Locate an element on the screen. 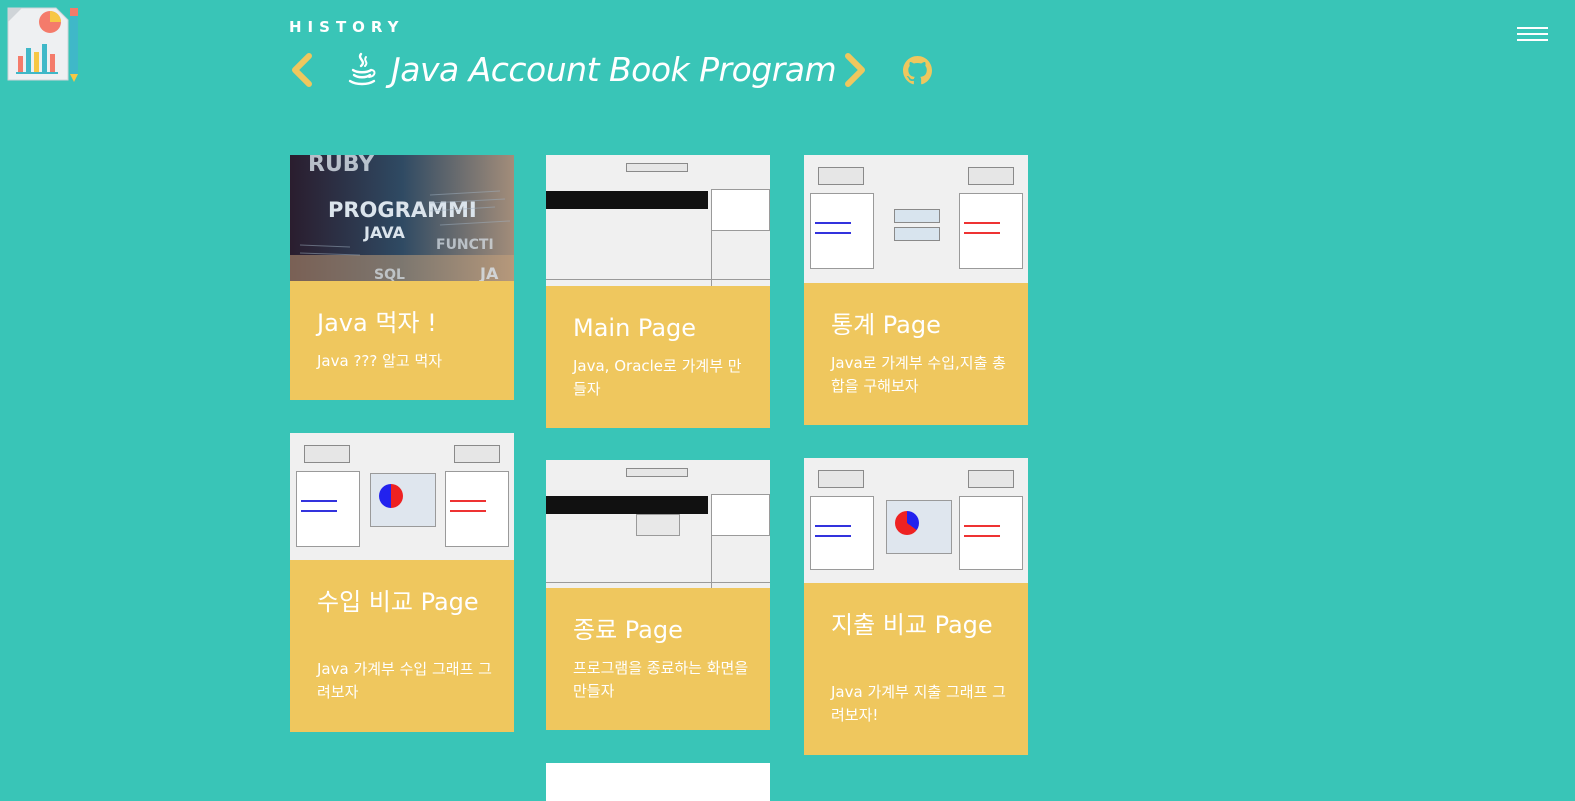 Image resolution: width=1575 pixels, height=801 pixels. project-card-exit-page: 종료 Page 프로그램을 종료하는 화면을 만들자 is located at coordinates (658, 595).